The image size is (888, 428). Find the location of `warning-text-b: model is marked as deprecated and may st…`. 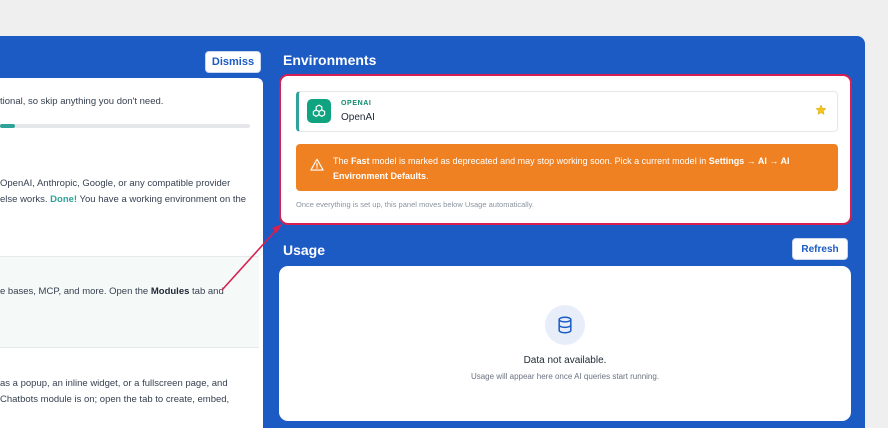

warning-text-b: model is marked as deprecated and may st… is located at coordinates (539, 161).